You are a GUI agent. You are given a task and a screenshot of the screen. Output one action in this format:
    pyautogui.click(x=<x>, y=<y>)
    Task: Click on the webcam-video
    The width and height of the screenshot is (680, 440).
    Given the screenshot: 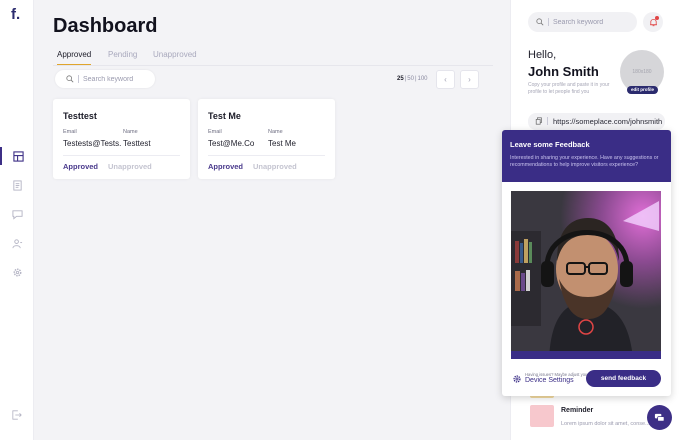 What is the action you would take?
    pyautogui.click(x=586, y=275)
    